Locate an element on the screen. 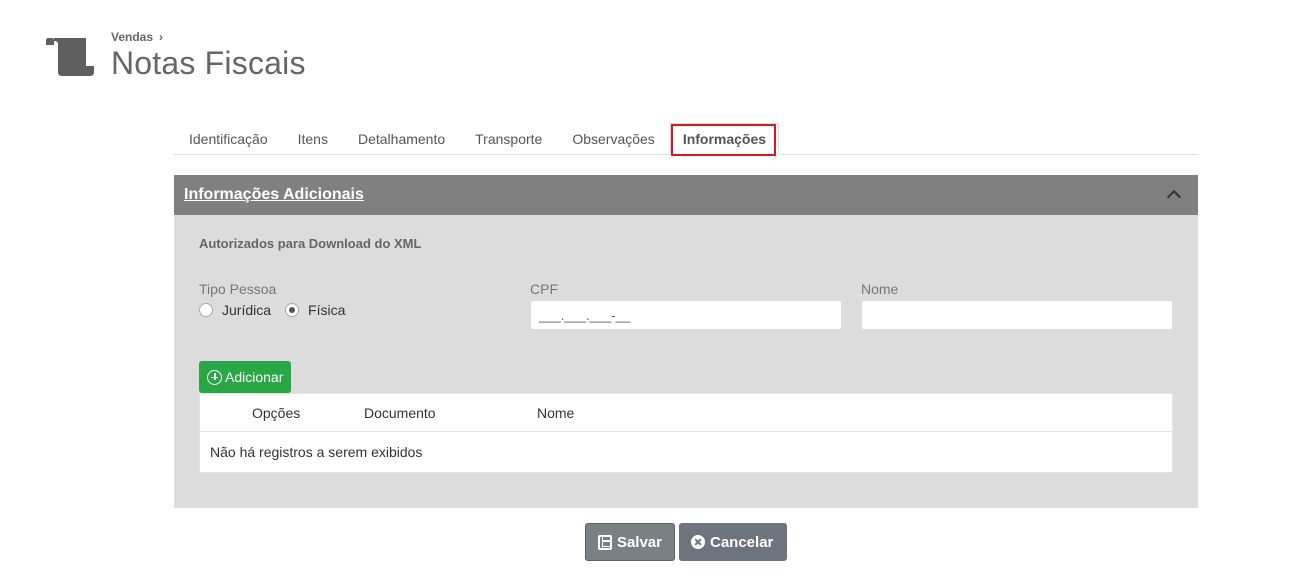 This screenshot has width=1290, height=579. footer-buttons: Salvar Cancelar is located at coordinates (686, 542).